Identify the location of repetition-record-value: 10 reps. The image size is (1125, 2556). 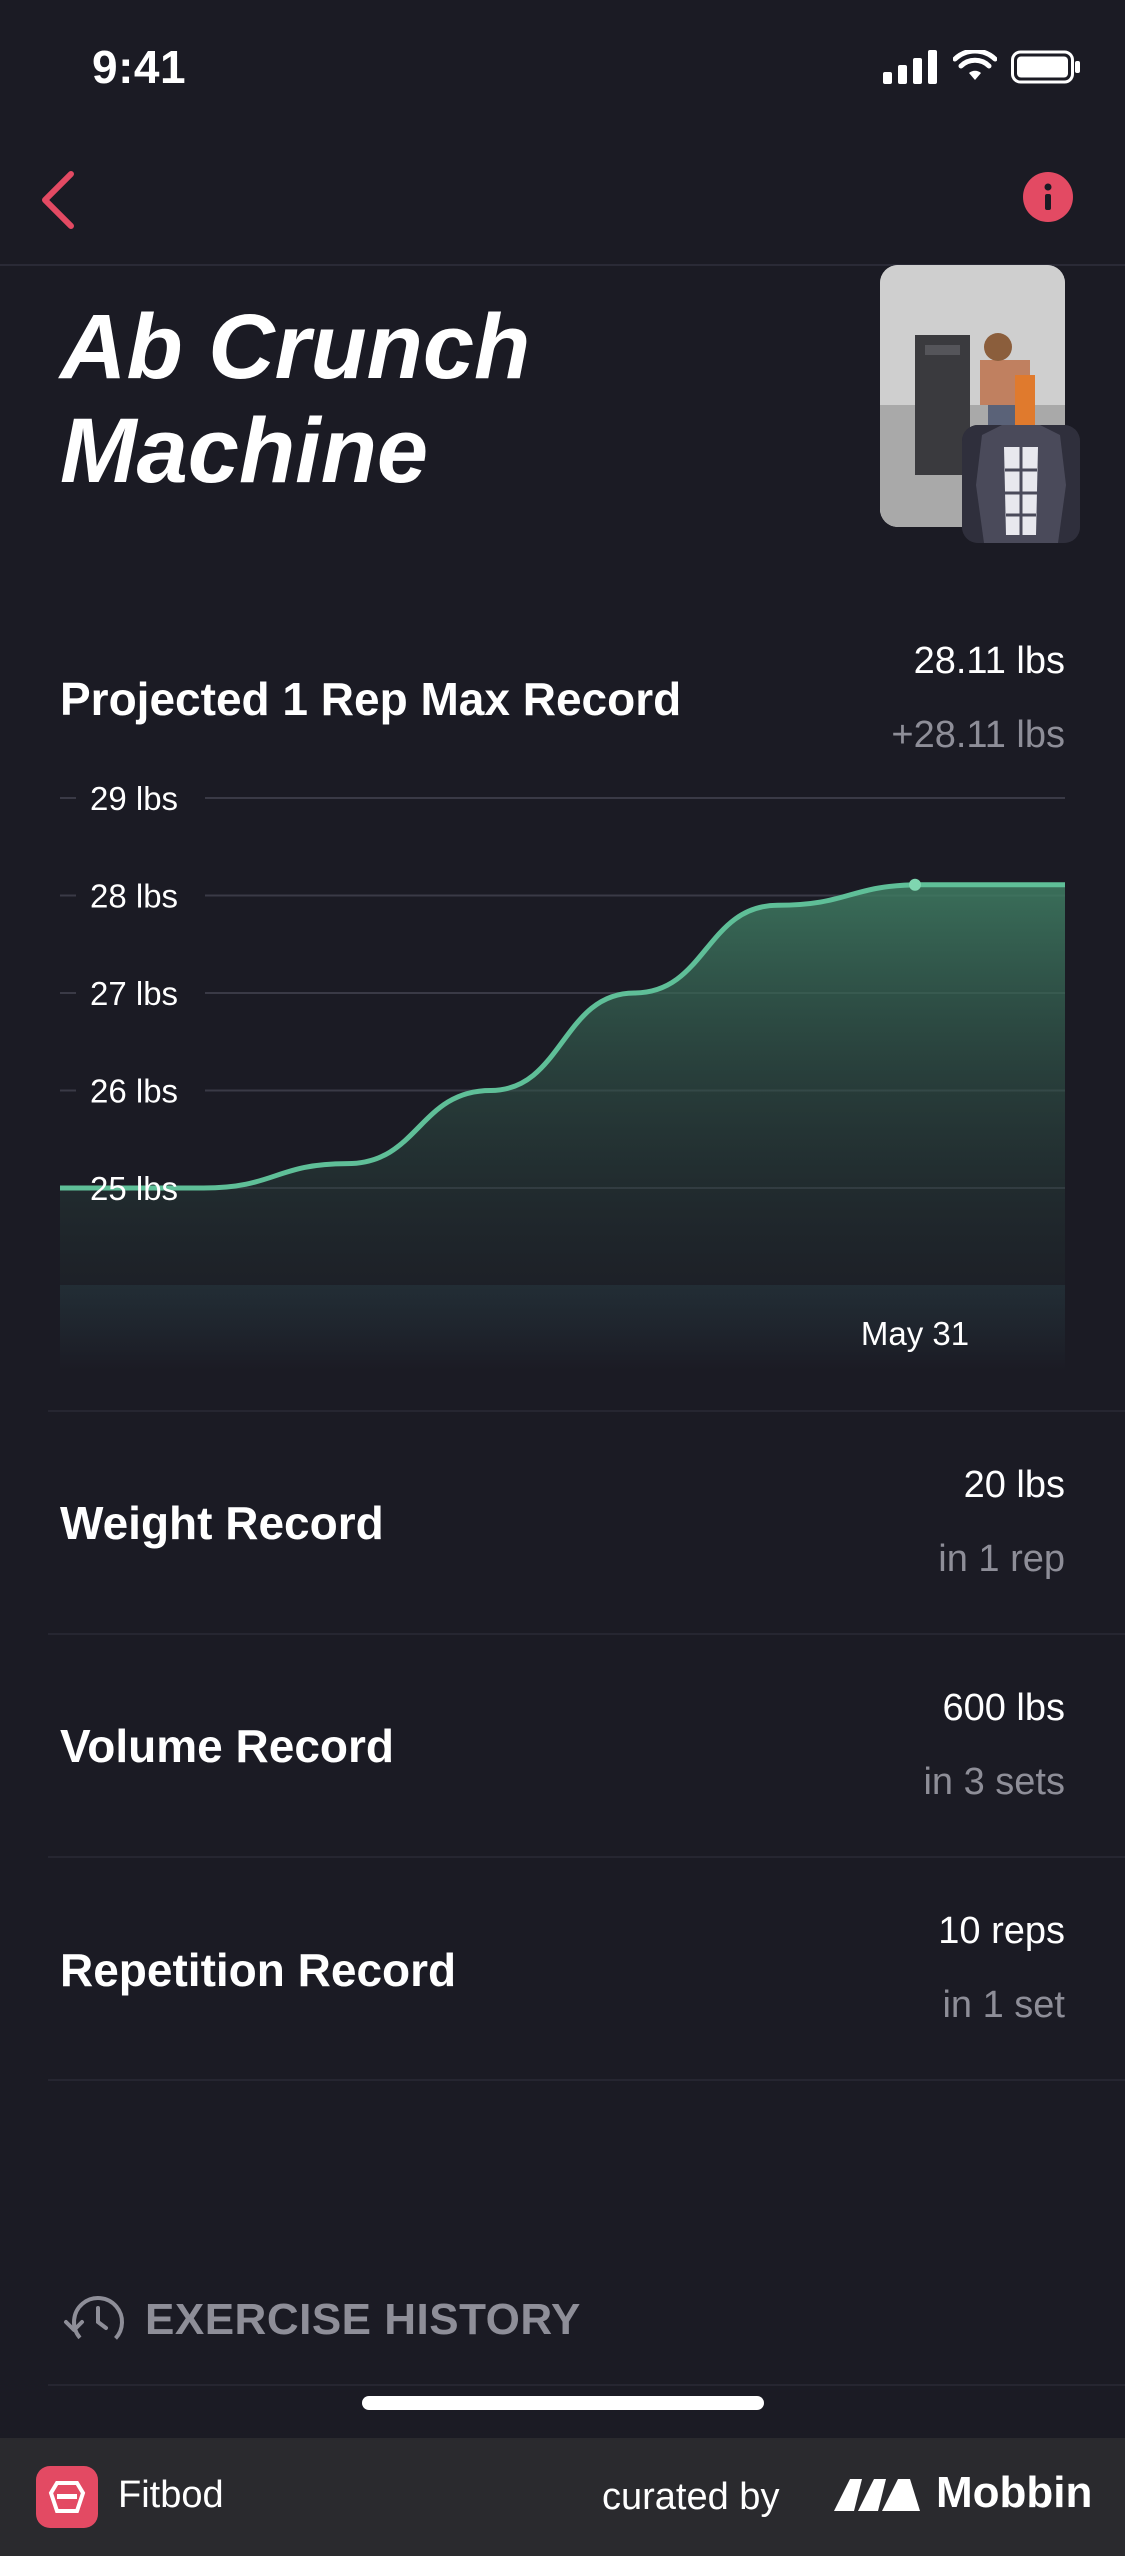
(1001, 1931).